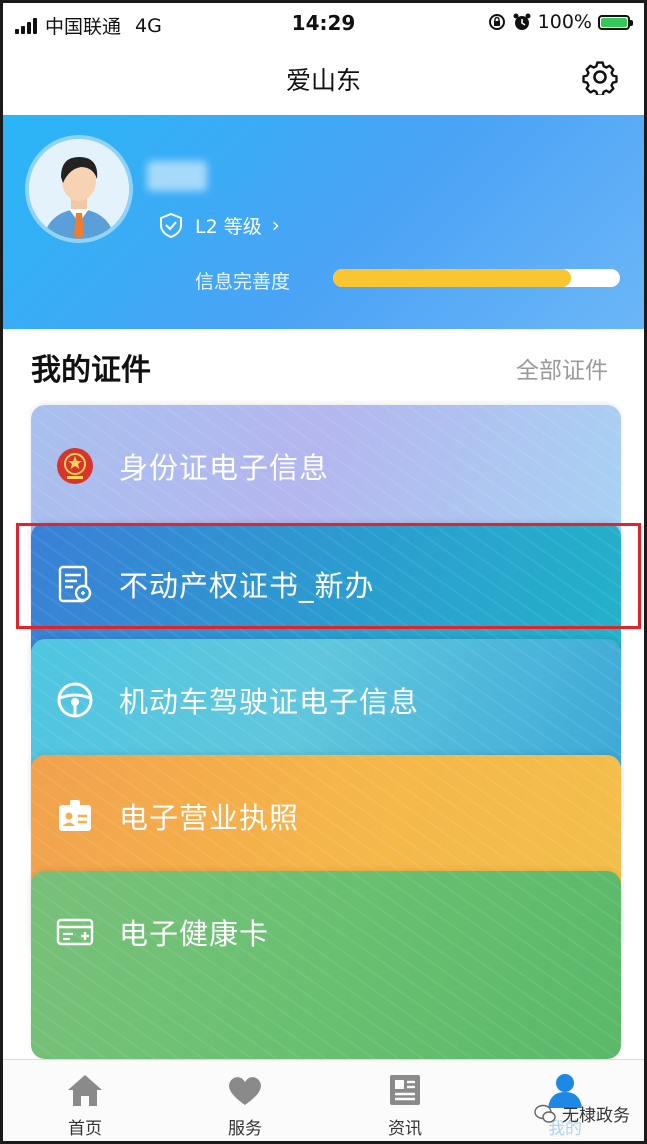 This screenshot has width=647, height=1144. What do you see at coordinates (171, 225) in the screenshot?
I see `shield-check-icon` at bounding box center [171, 225].